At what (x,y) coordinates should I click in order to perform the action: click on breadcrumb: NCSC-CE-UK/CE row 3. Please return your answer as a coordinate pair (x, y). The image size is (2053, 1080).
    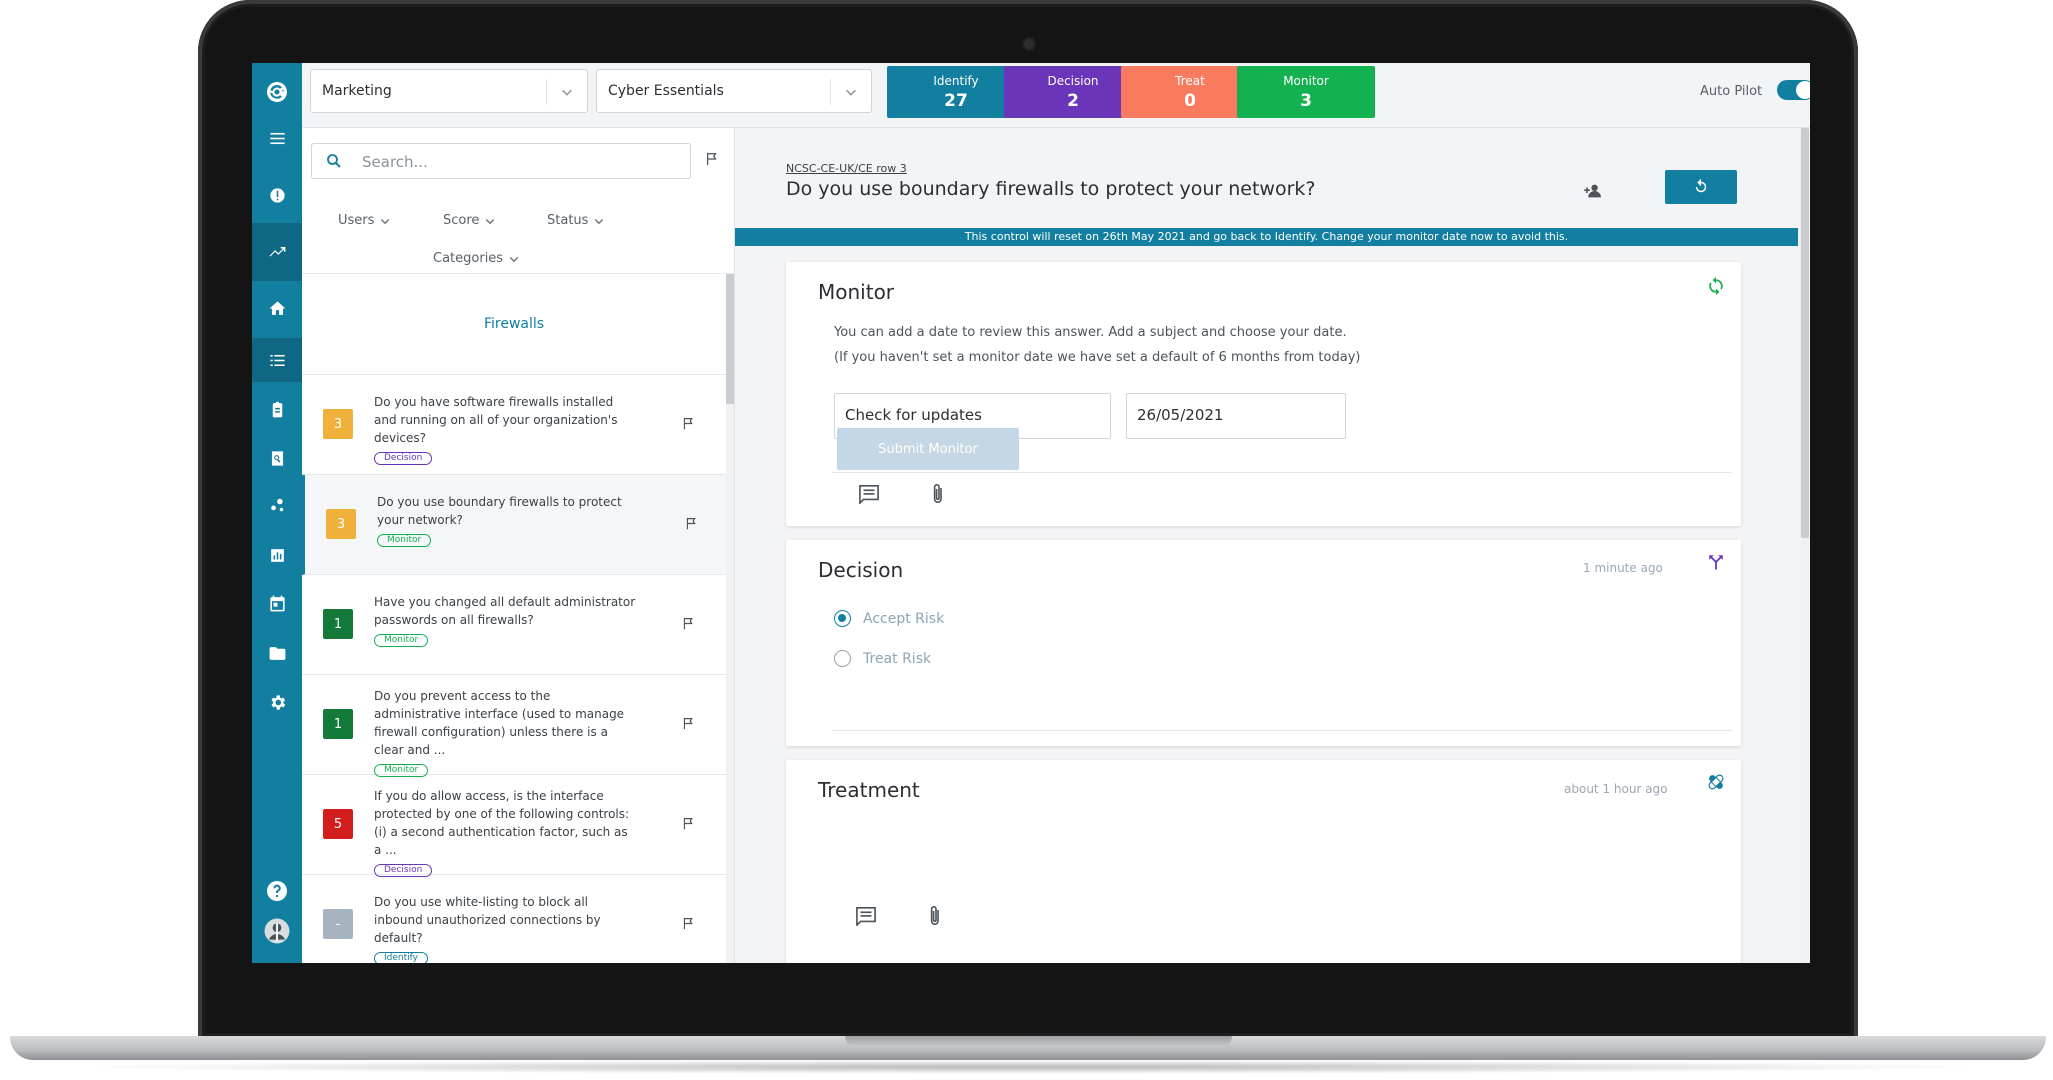
    Looking at the image, I should click on (846, 168).